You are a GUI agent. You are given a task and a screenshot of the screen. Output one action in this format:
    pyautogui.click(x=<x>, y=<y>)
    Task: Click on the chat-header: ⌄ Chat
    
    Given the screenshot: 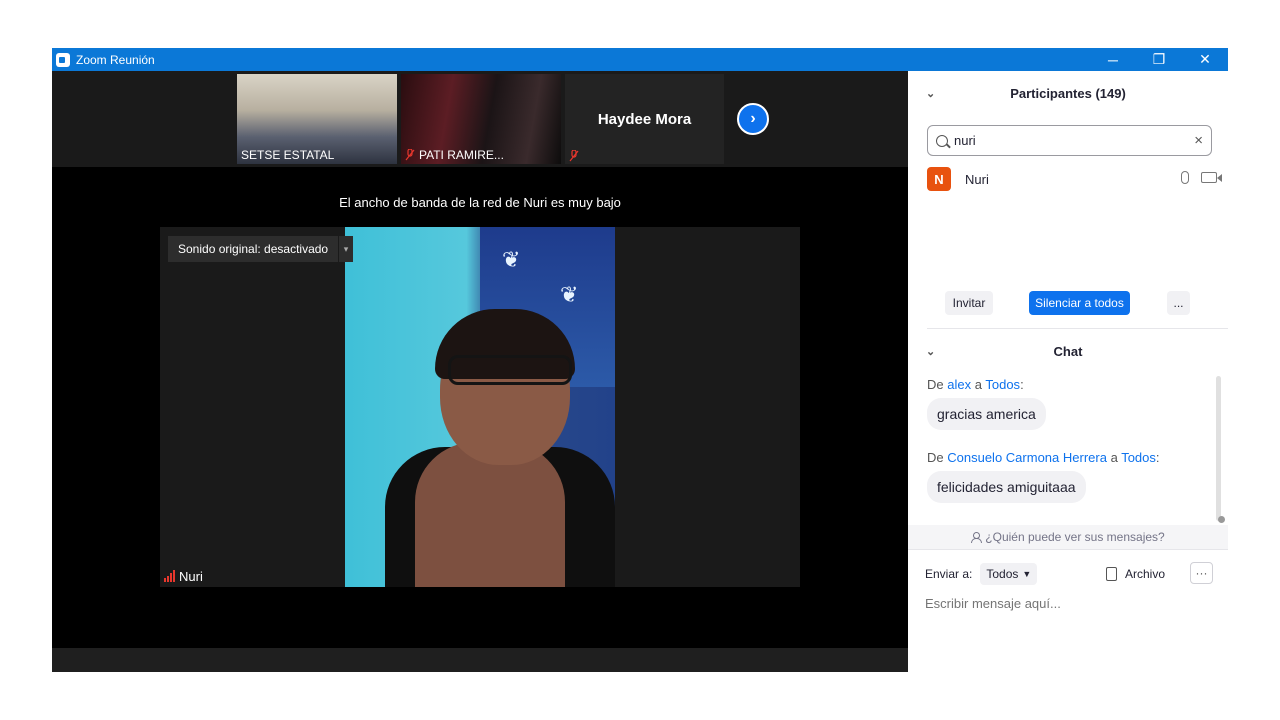 What is the action you would take?
    pyautogui.click(x=1068, y=351)
    